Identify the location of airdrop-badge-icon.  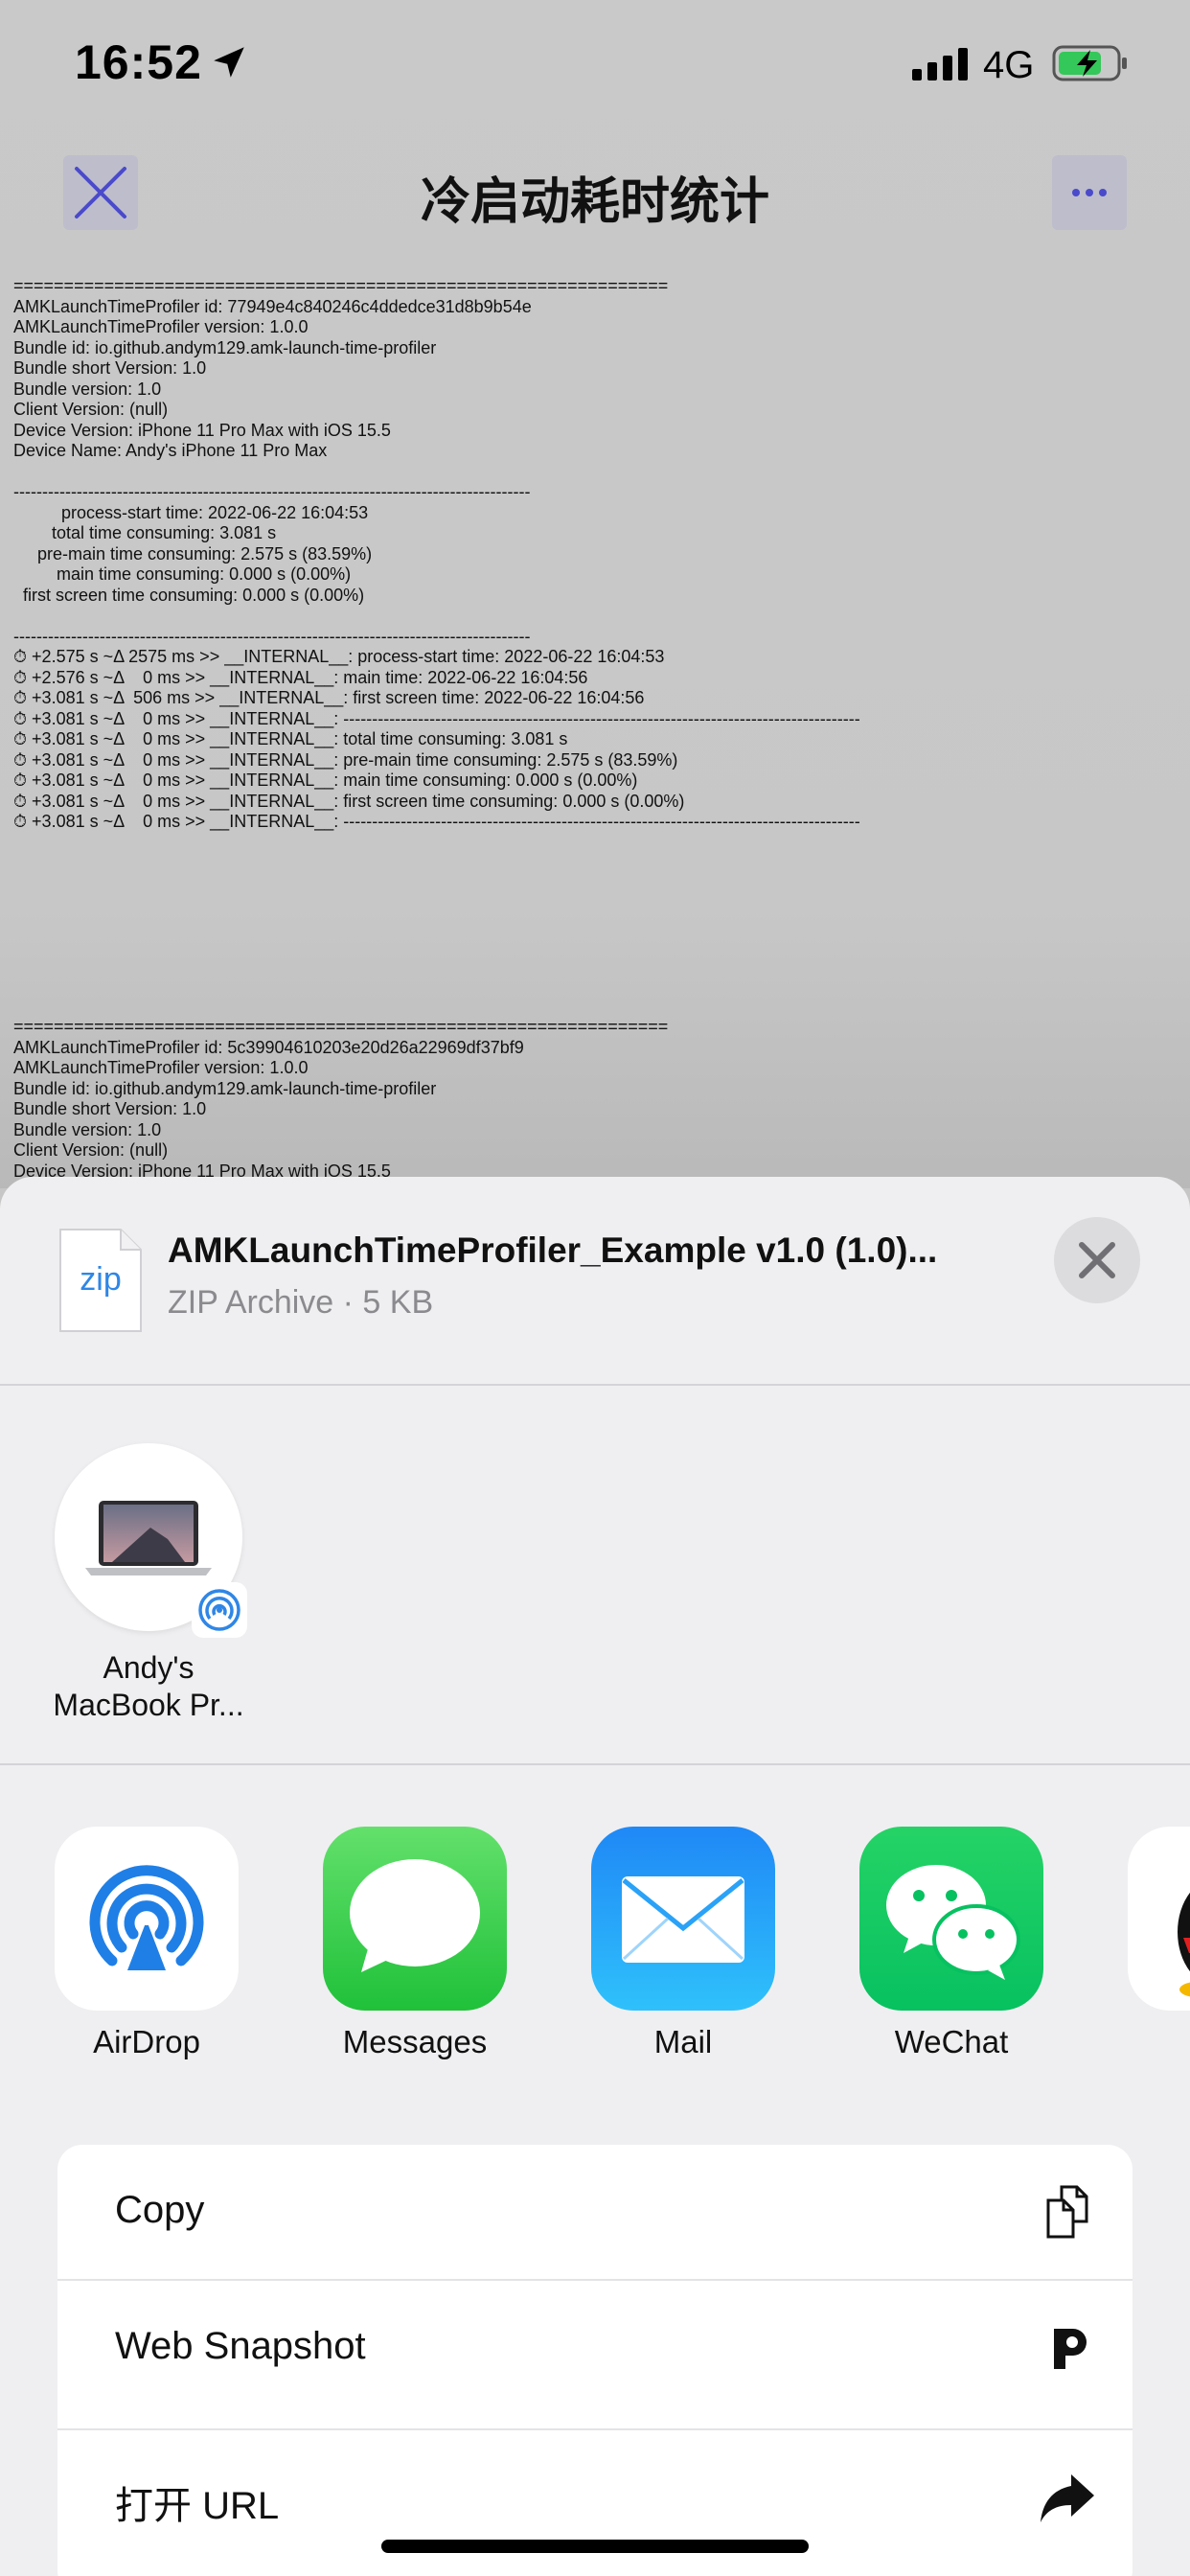
(219, 1610).